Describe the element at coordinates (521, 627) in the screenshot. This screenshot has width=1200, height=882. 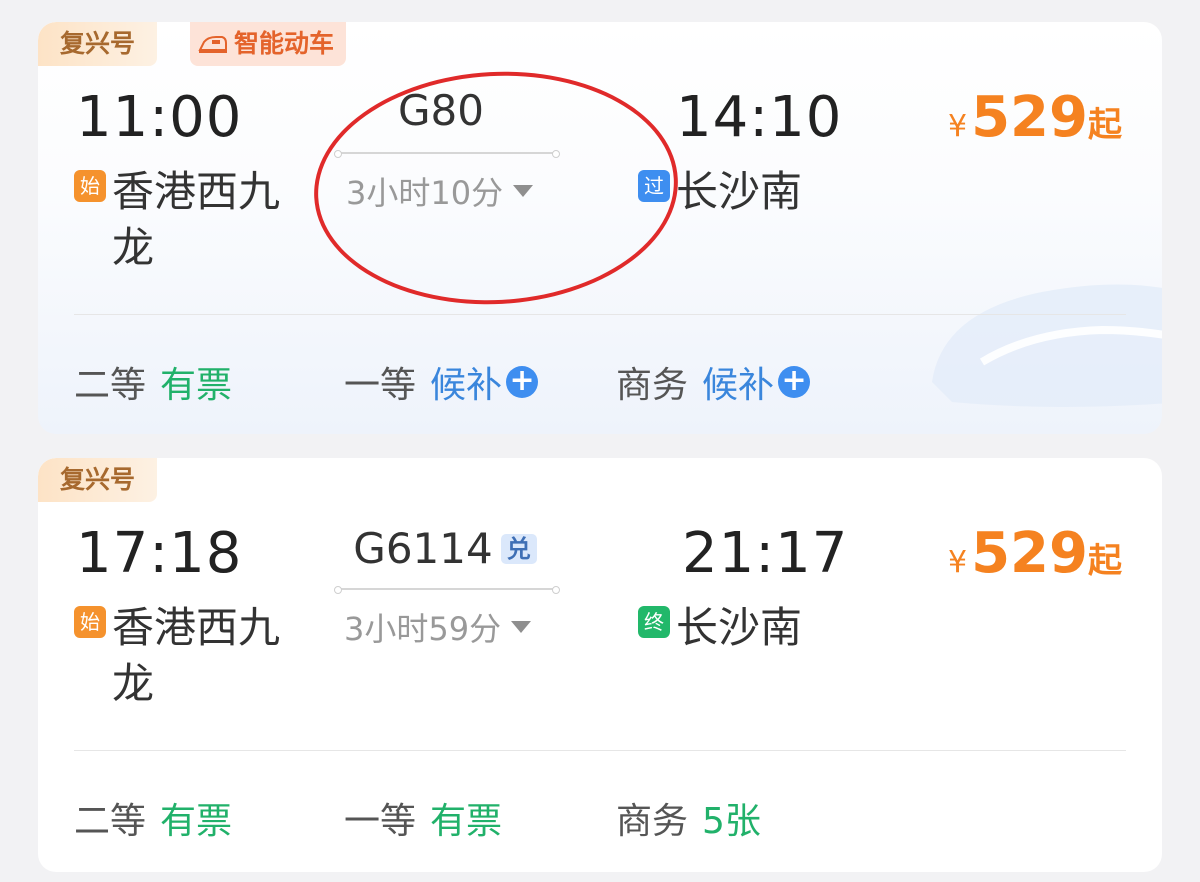
I see `caret-down-icon` at that location.